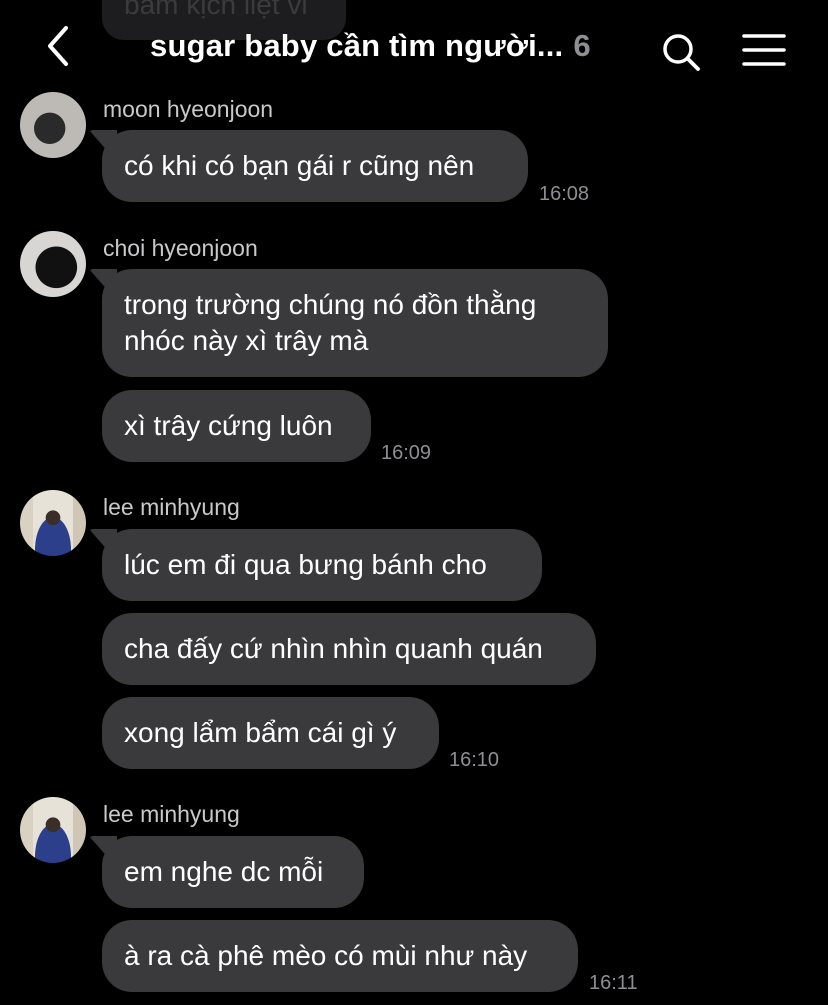  I want to click on message-bubble: xong lẩm bẩm cái gì ý, so click(270, 733).